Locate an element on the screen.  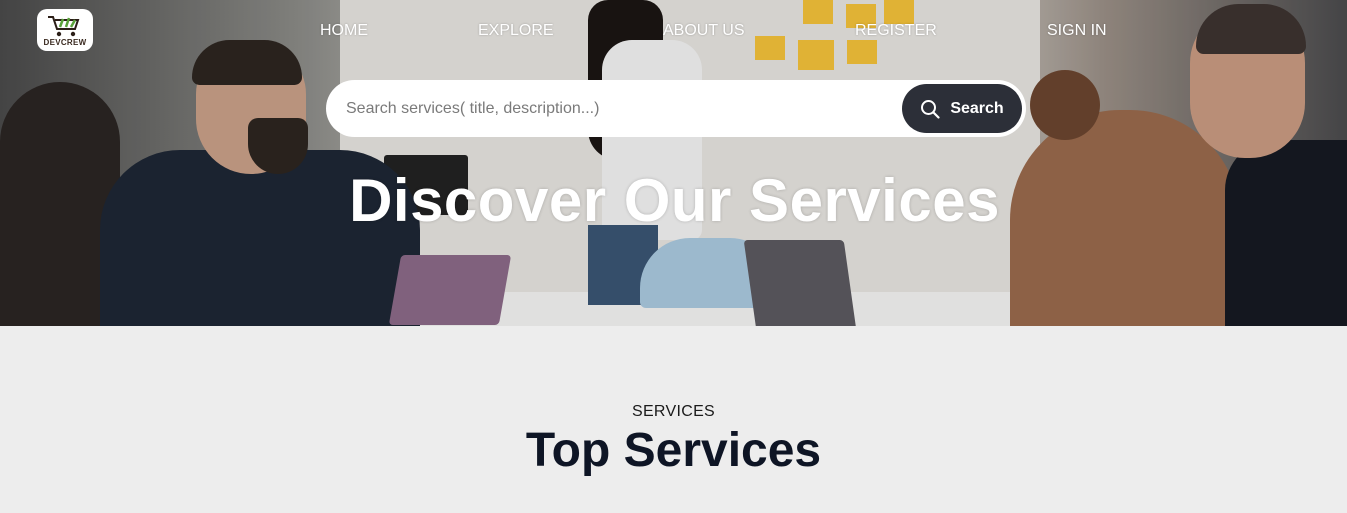
nav-home: HOME is located at coordinates (344, 31).